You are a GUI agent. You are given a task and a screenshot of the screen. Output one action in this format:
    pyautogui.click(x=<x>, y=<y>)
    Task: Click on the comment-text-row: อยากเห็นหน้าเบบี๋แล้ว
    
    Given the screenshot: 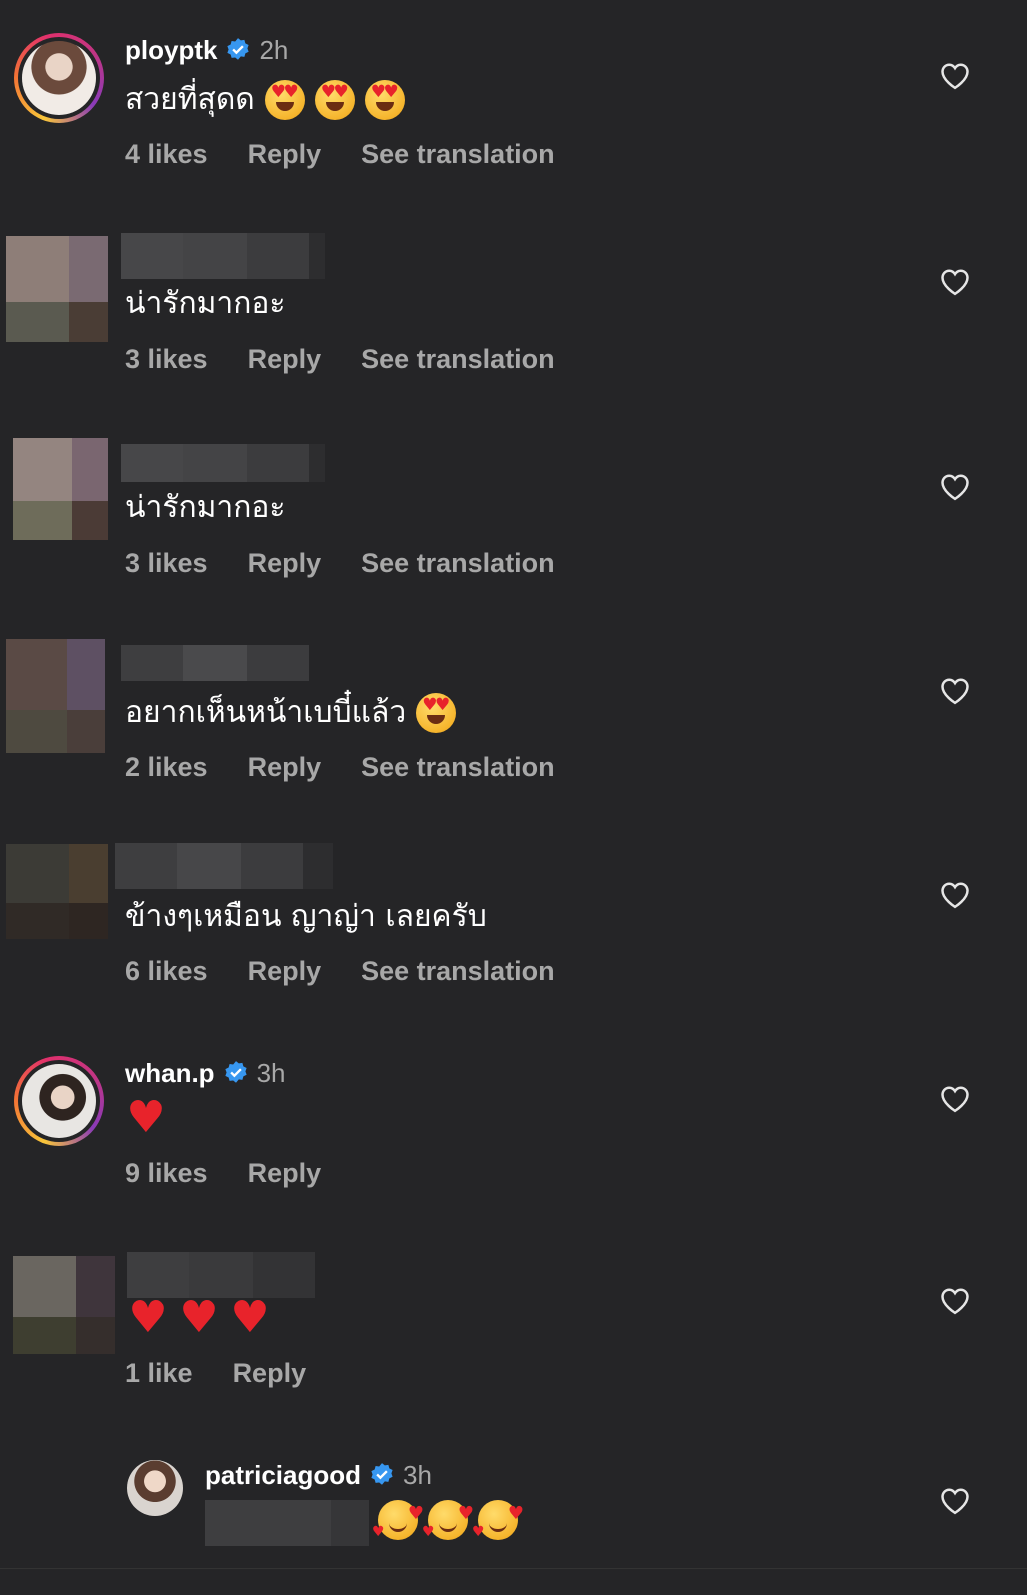 What is the action you would take?
    pyautogui.click(x=291, y=713)
    